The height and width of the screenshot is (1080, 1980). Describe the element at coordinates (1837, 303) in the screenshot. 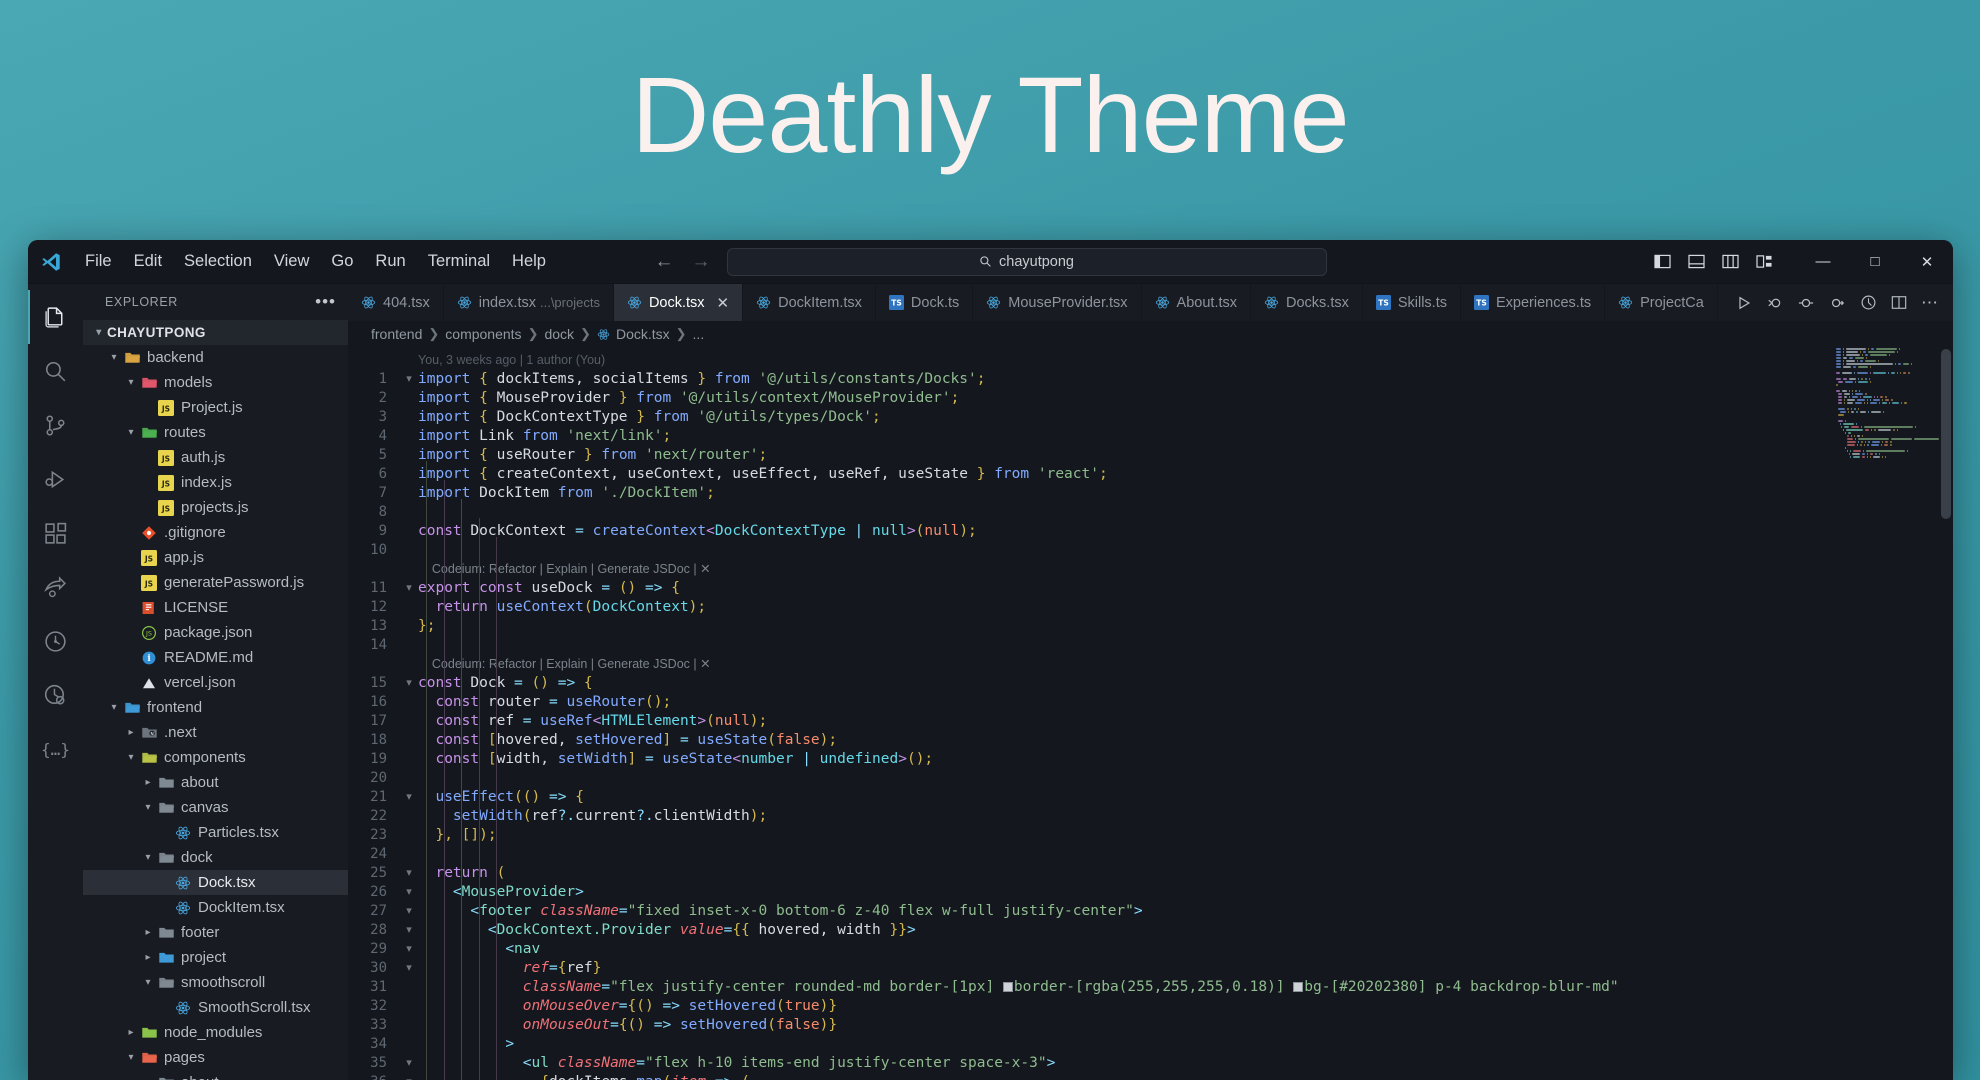

I see `branch-node-button` at that location.